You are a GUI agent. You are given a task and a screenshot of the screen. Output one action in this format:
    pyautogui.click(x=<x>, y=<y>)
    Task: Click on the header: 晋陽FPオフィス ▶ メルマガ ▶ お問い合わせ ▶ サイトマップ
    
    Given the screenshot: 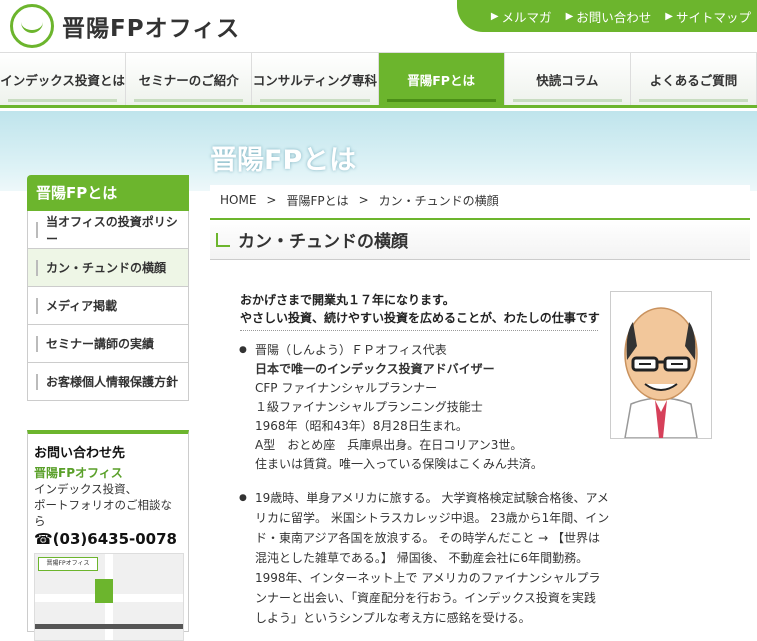 What is the action you would take?
    pyautogui.click(x=378, y=26)
    